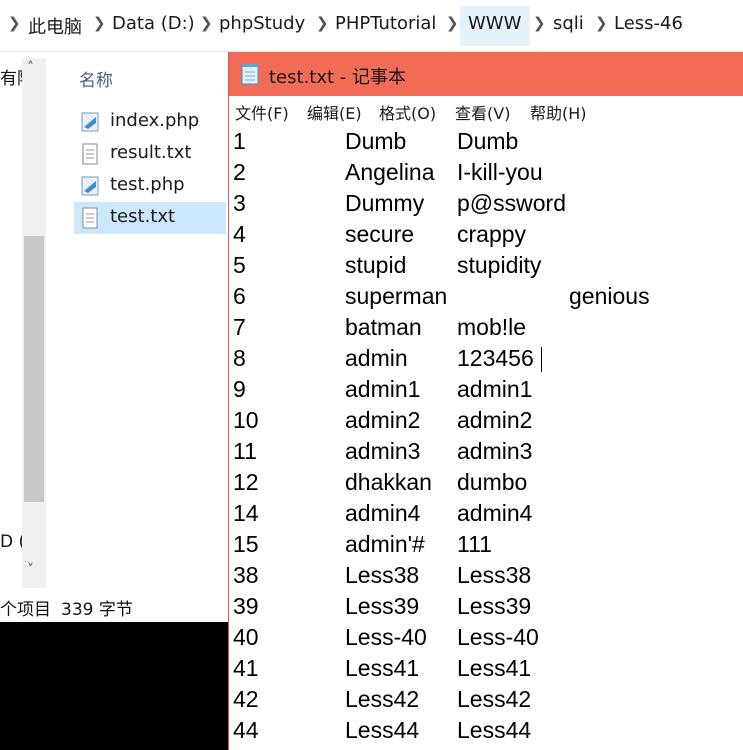  What do you see at coordinates (90, 122) in the screenshot?
I see `php-file-icon` at bounding box center [90, 122].